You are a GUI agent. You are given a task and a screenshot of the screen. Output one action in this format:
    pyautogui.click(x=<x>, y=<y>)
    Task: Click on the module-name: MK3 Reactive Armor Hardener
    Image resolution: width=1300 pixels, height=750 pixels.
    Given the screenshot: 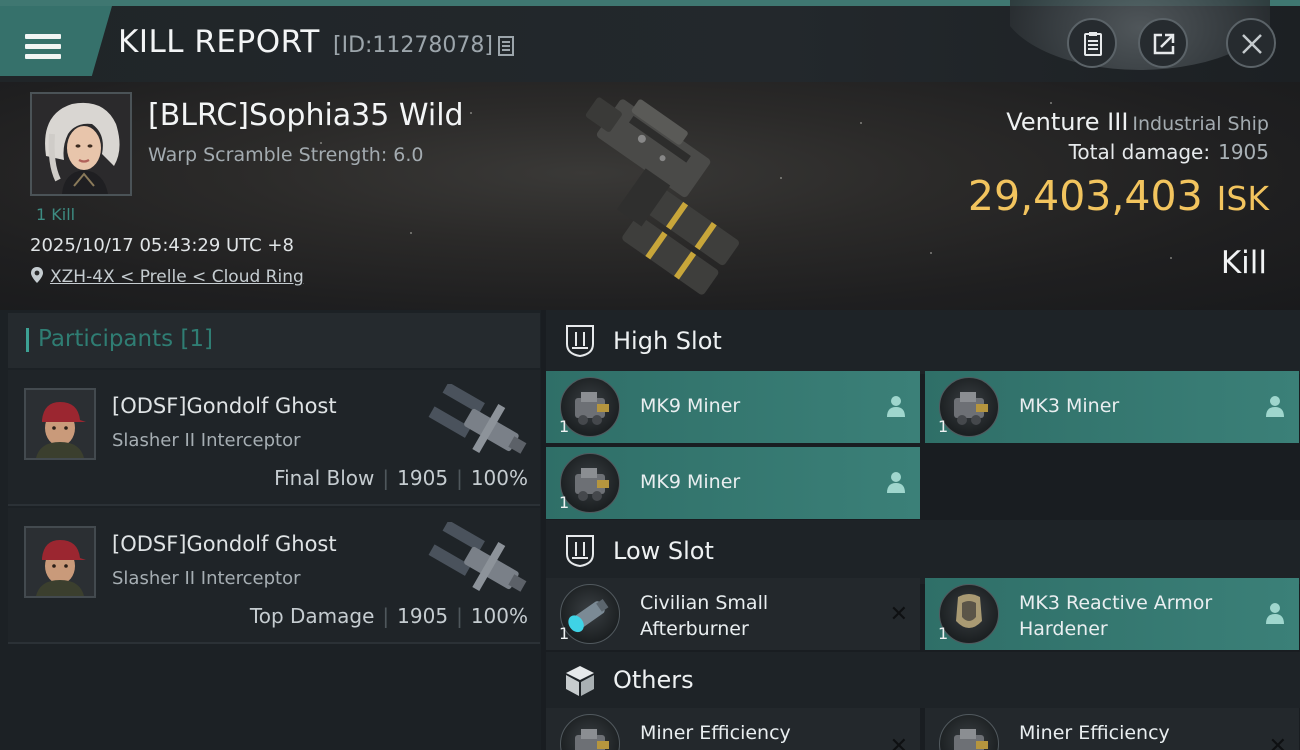 What is the action you would take?
    pyautogui.click(x=1116, y=616)
    